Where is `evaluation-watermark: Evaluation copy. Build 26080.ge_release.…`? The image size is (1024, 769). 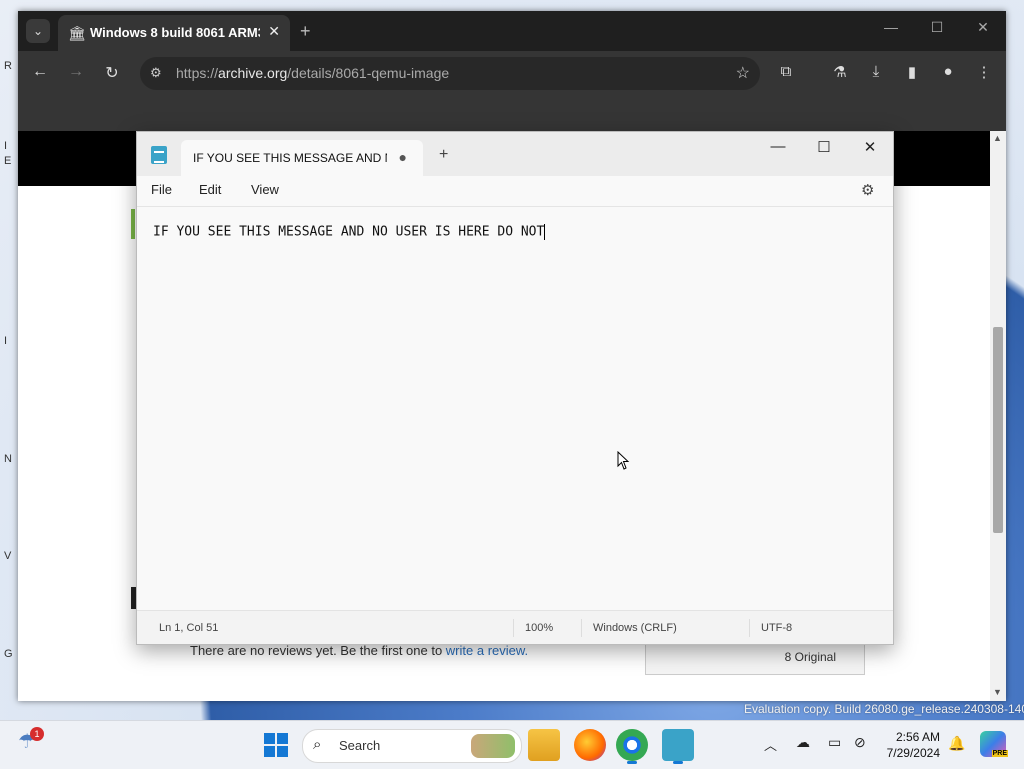
evaluation-watermark: Evaluation copy. Build 26080.ge_release.… is located at coordinates (884, 709).